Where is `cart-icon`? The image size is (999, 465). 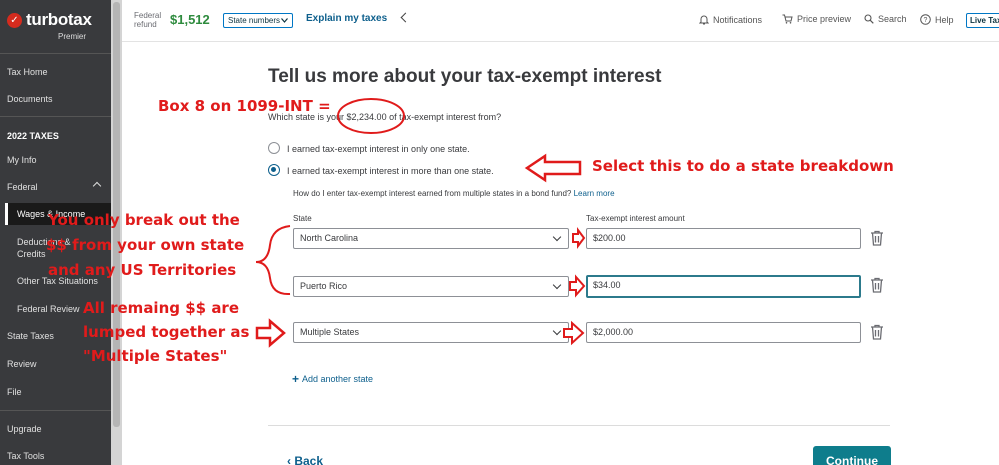 cart-icon is located at coordinates (787, 19).